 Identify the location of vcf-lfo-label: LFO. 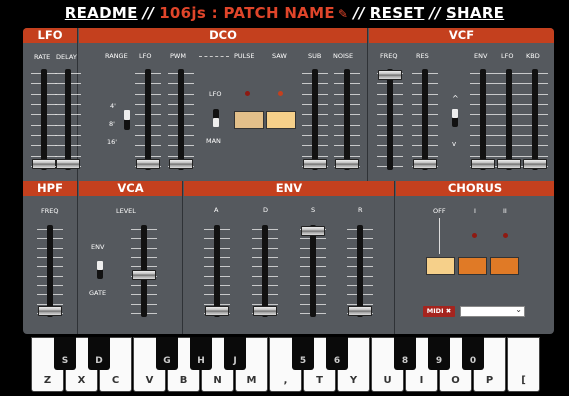
(507, 56).